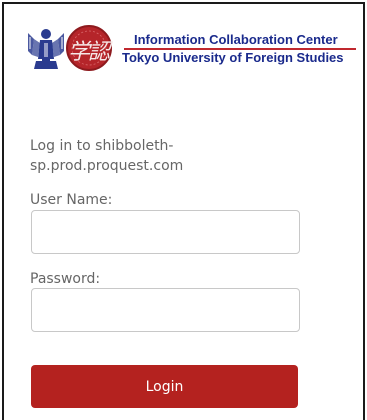 This screenshot has width=367, height=420. Describe the element at coordinates (65, 279) in the screenshot. I see `password-label: Password:` at that location.